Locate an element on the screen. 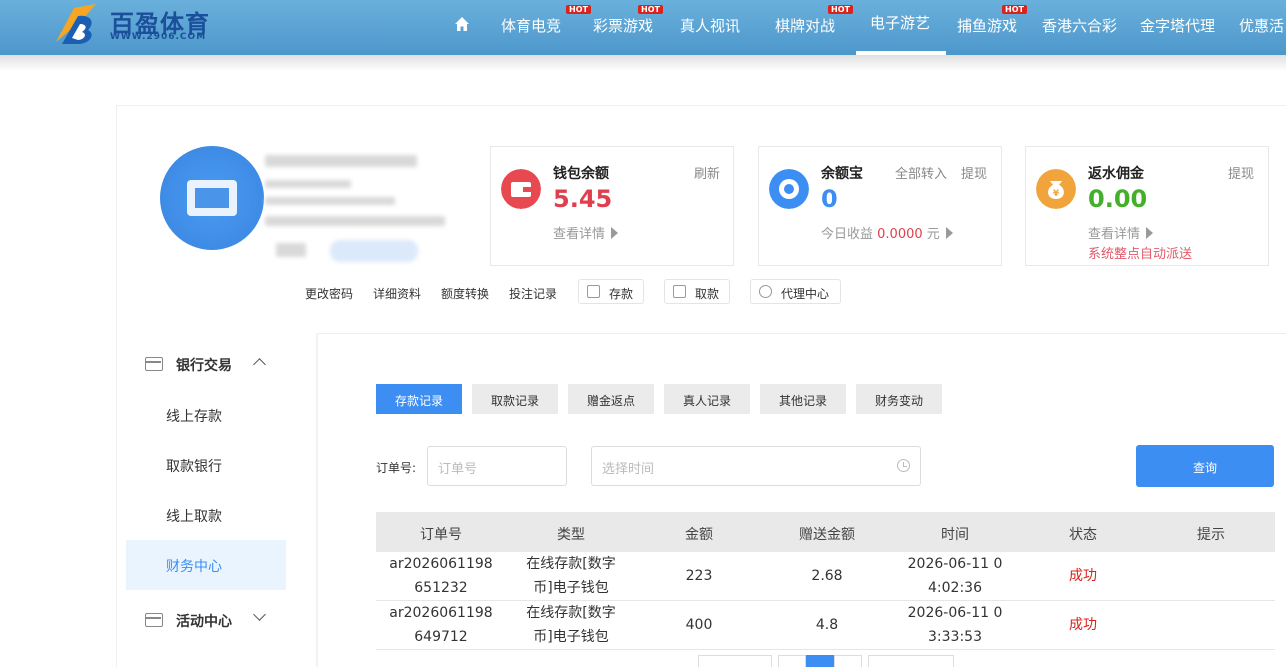  pagination-current-page is located at coordinates (820, 661).